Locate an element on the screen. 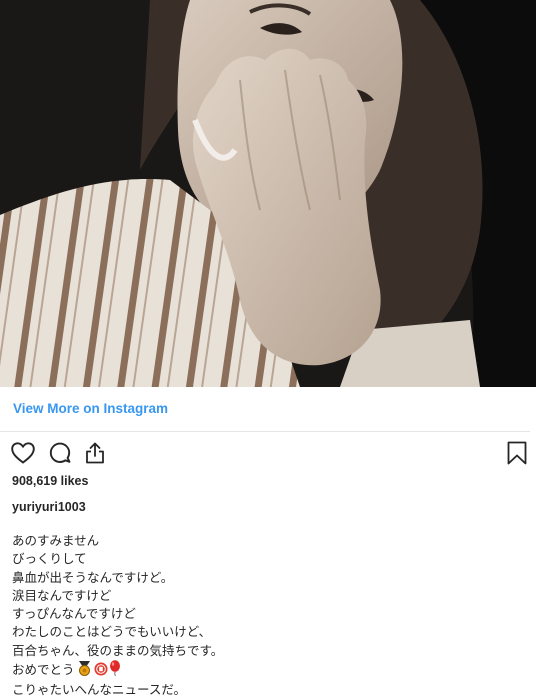 Image resolution: width=536 pixels, height=697 pixels. caption-line: こりゃたいへんなニュースだ。 is located at coordinates (99, 689).